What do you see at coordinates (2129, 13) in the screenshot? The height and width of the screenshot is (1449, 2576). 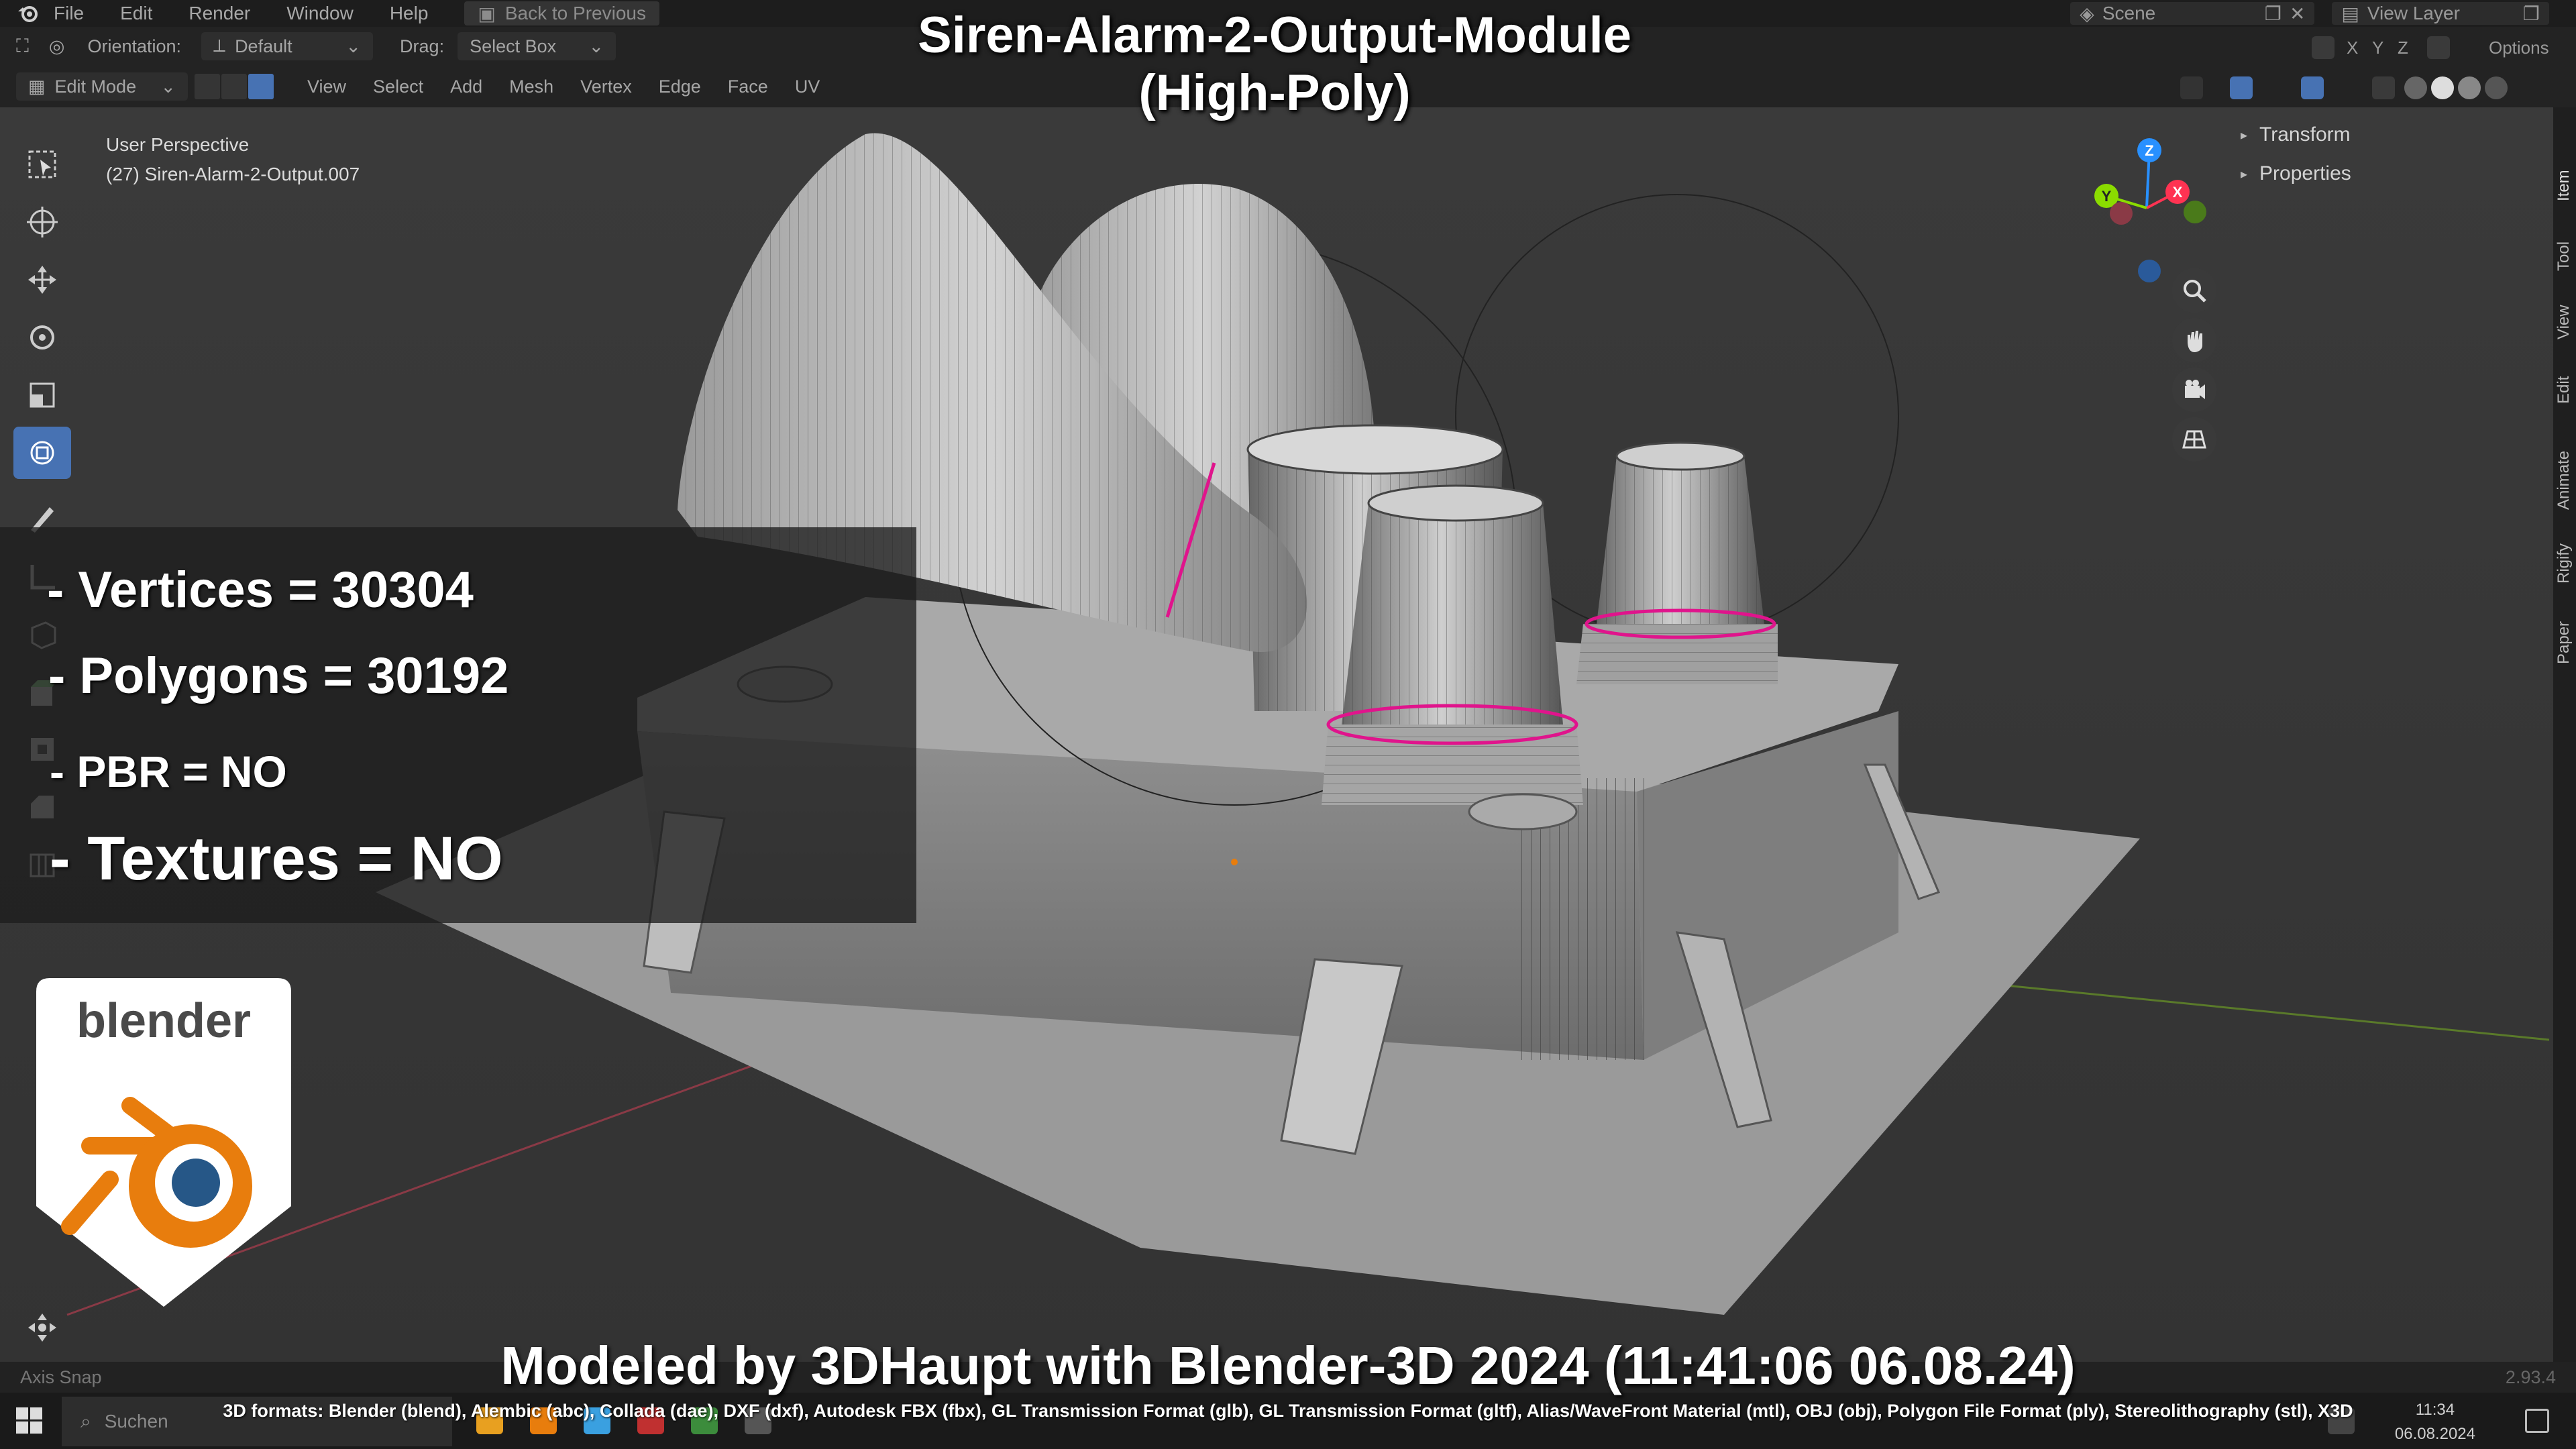 I see `scene-label: Scene` at bounding box center [2129, 13].